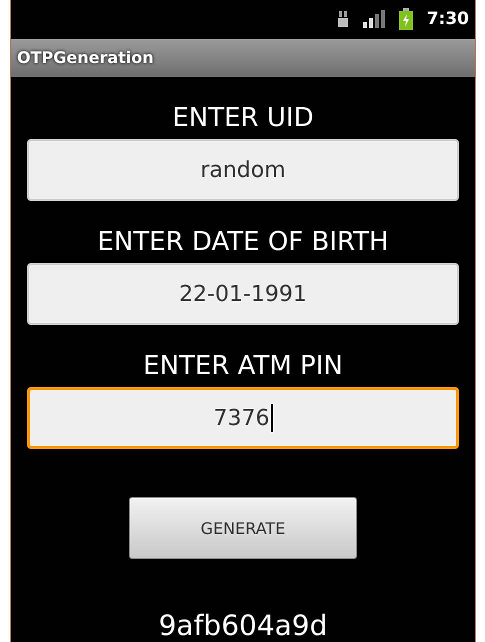 Image resolution: width=485 pixels, height=642 pixels. I want to click on input-field: random, so click(243, 170).